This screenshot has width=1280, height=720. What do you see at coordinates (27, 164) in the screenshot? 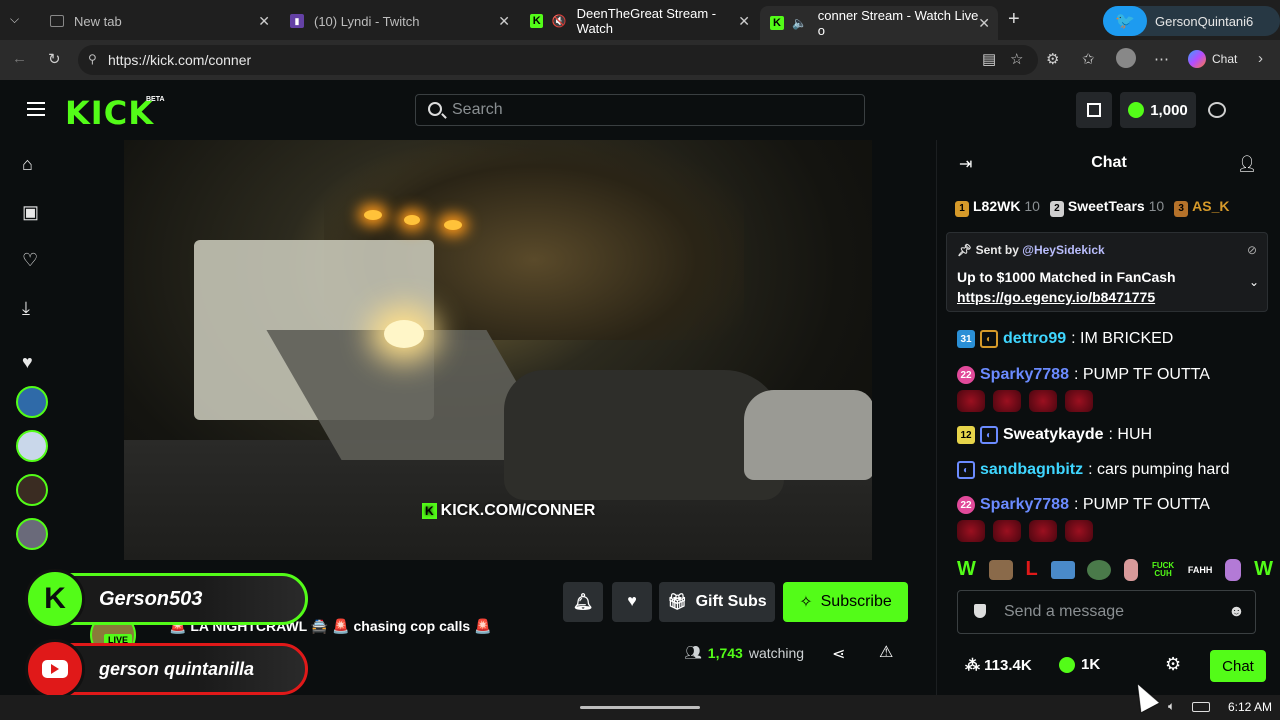
I see `home-icon: ⌂` at bounding box center [27, 164].